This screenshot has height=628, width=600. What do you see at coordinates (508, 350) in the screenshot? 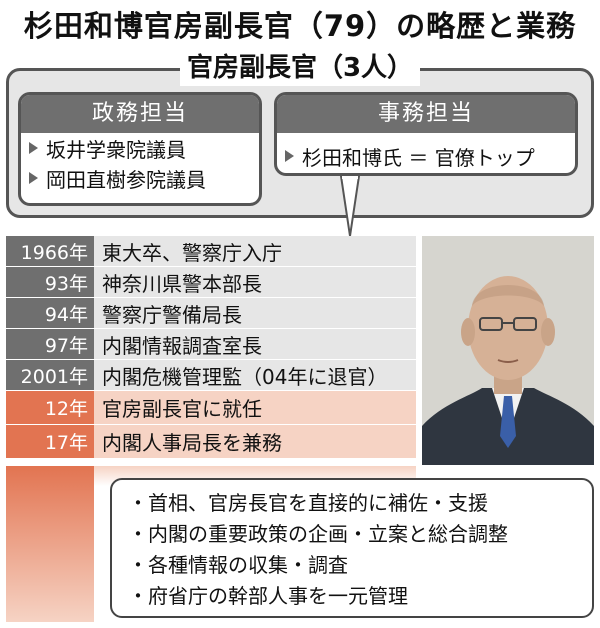
I see `portrait-photo` at bounding box center [508, 350].